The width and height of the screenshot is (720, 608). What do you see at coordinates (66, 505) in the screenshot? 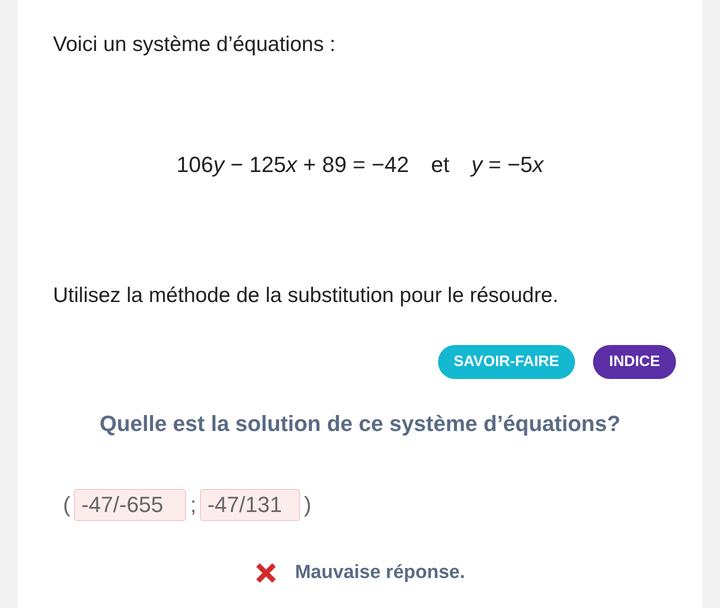
I see `parenthesis: (` at bounding box center [66, 505].